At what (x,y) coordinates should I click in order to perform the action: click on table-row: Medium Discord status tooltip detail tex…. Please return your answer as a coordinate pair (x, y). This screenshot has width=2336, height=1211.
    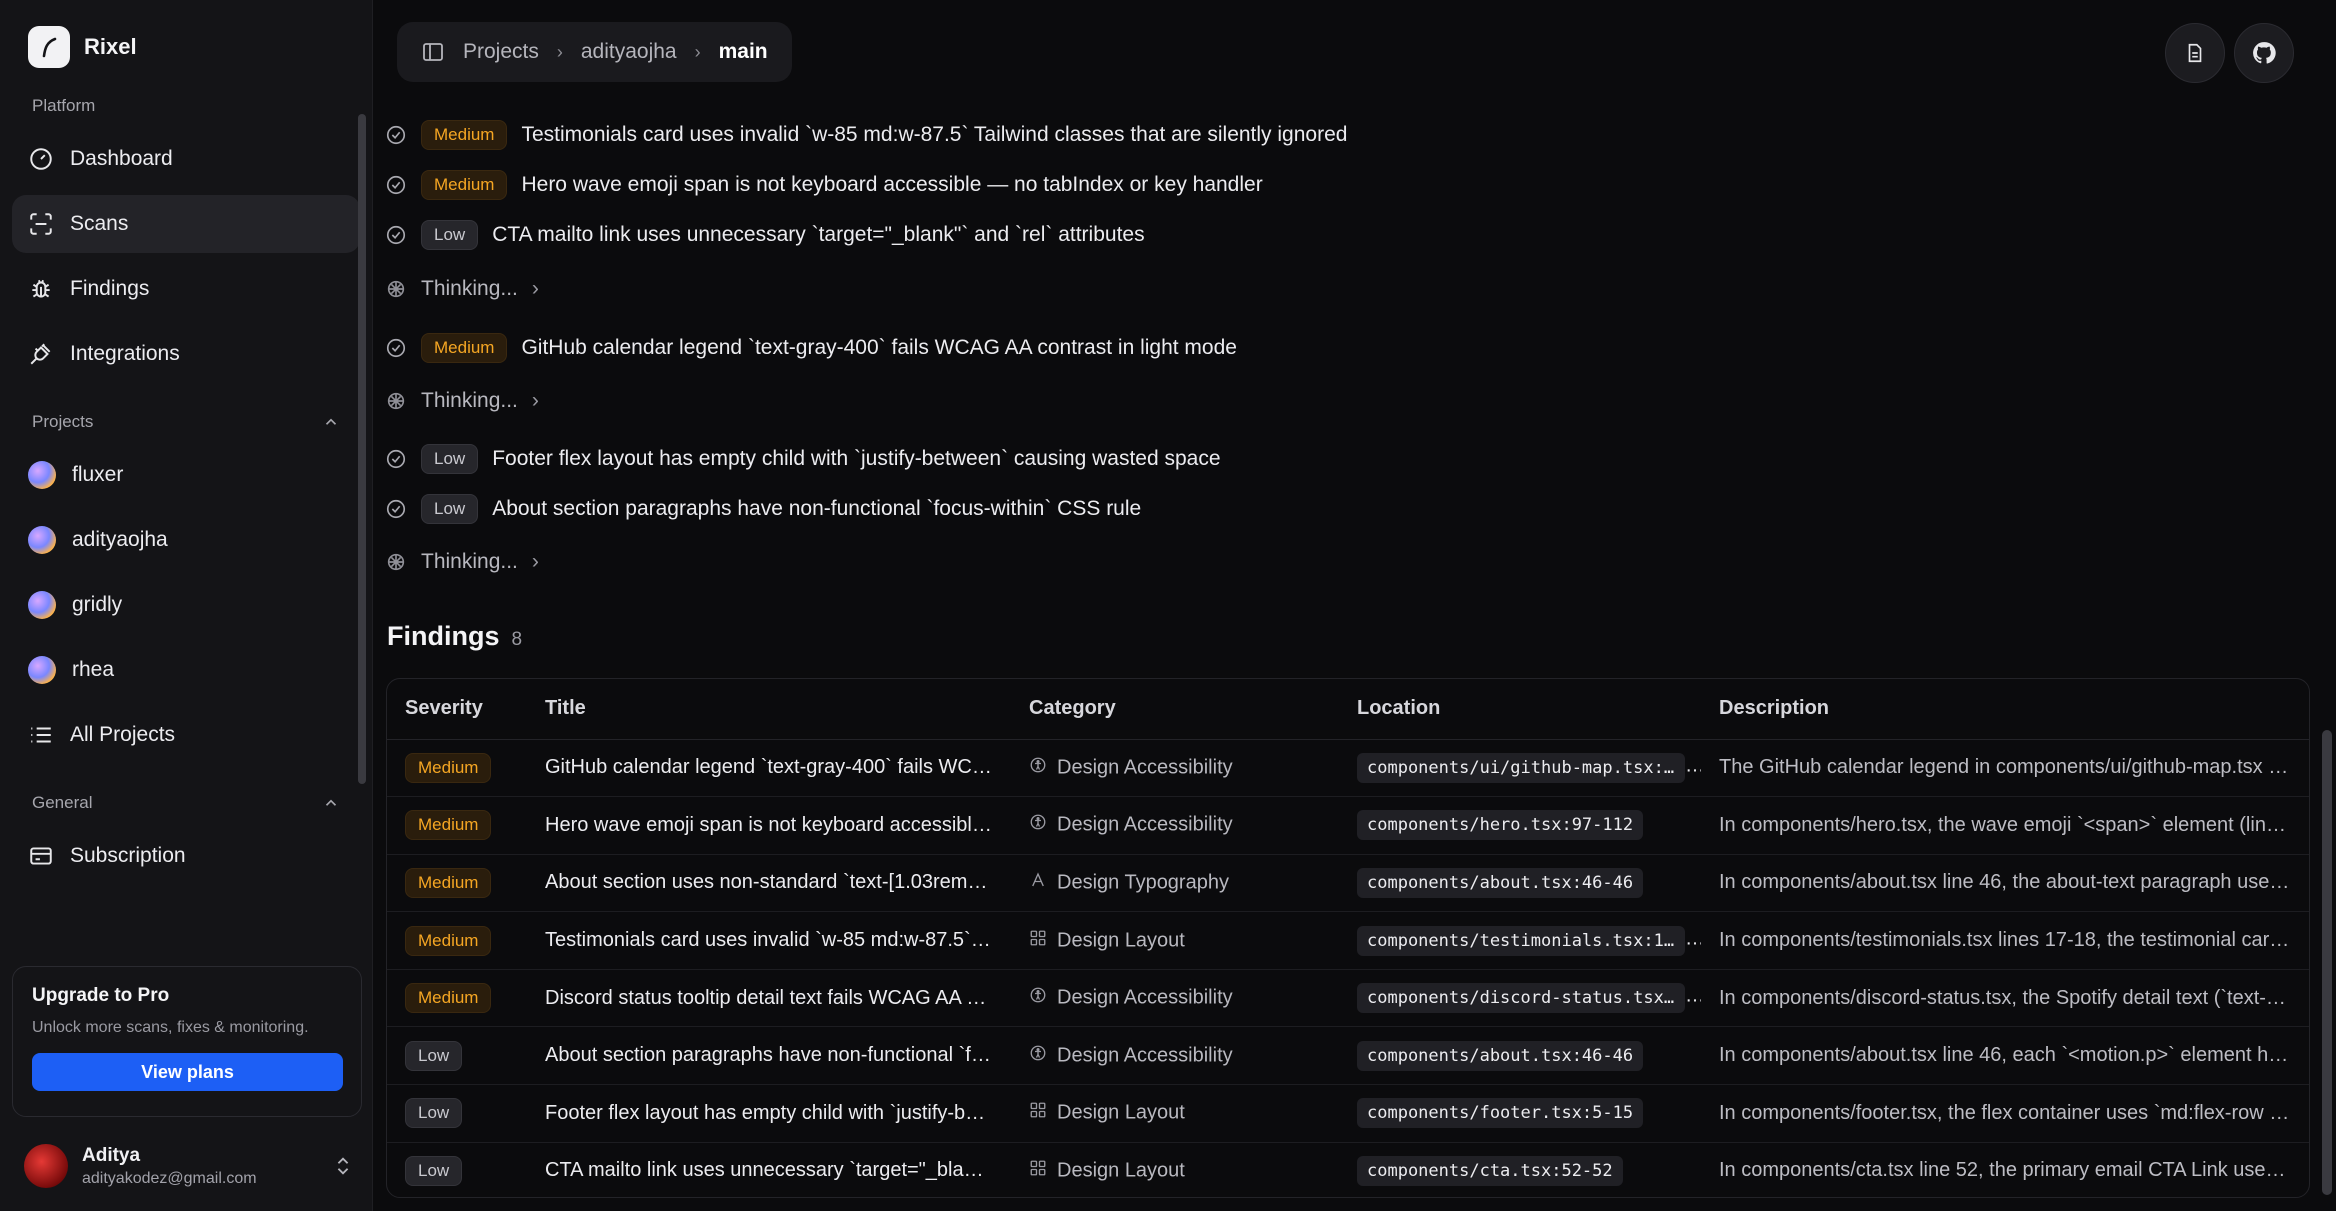
    Looking at the image, I should click on (1348, 998).